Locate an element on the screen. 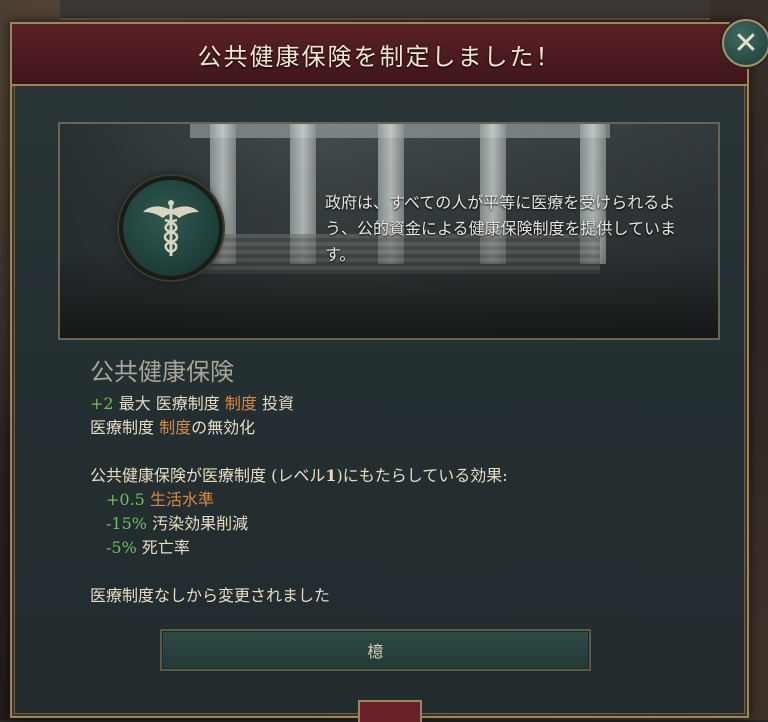  close-button: ✕ is located at coordinates (745, 43).